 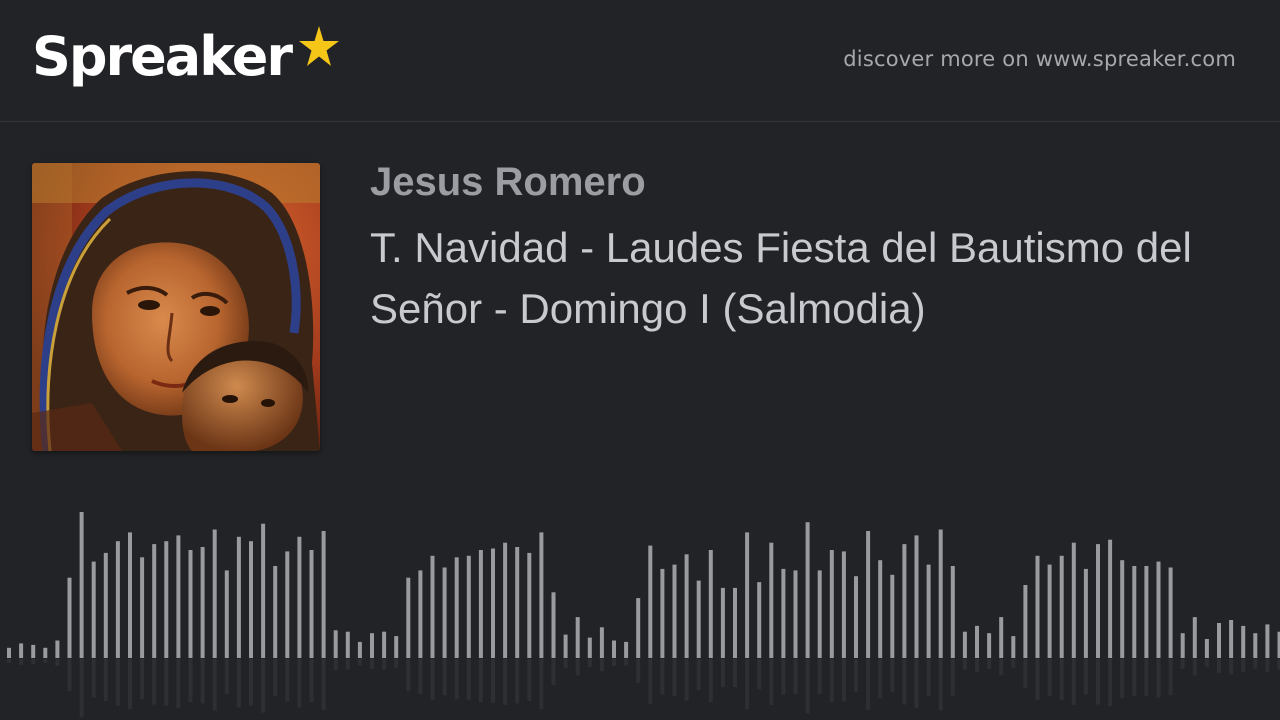 I want to click on spreaker-logo: Spreaker, so click(x=185, y=62).